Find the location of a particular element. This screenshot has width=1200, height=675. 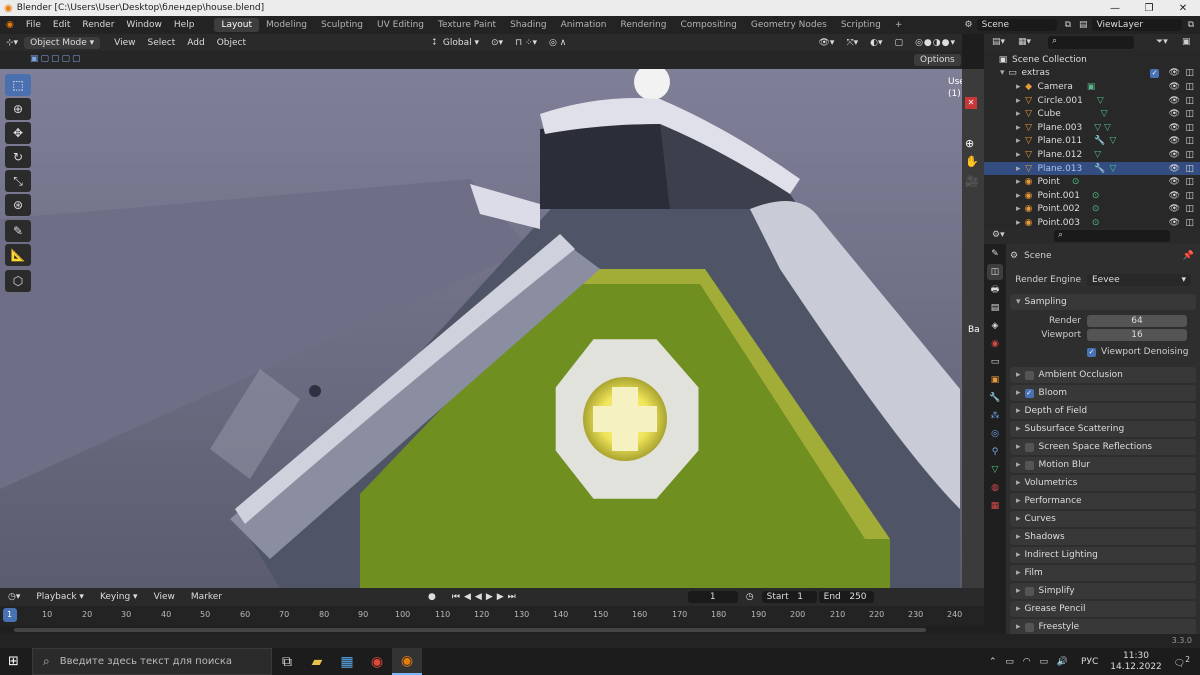

new-viewlayer-icon: ⧉ is located at coordinates (1191, 25).